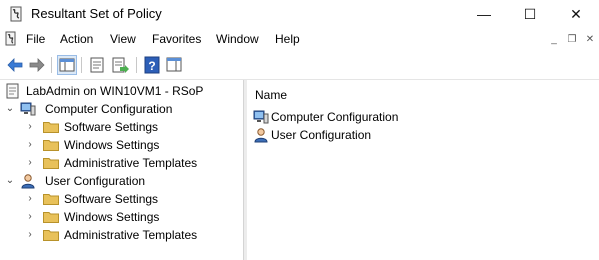  Describe the element at coordinates (120, 65) in the screenshot. I see `export-list-icon` at that location.